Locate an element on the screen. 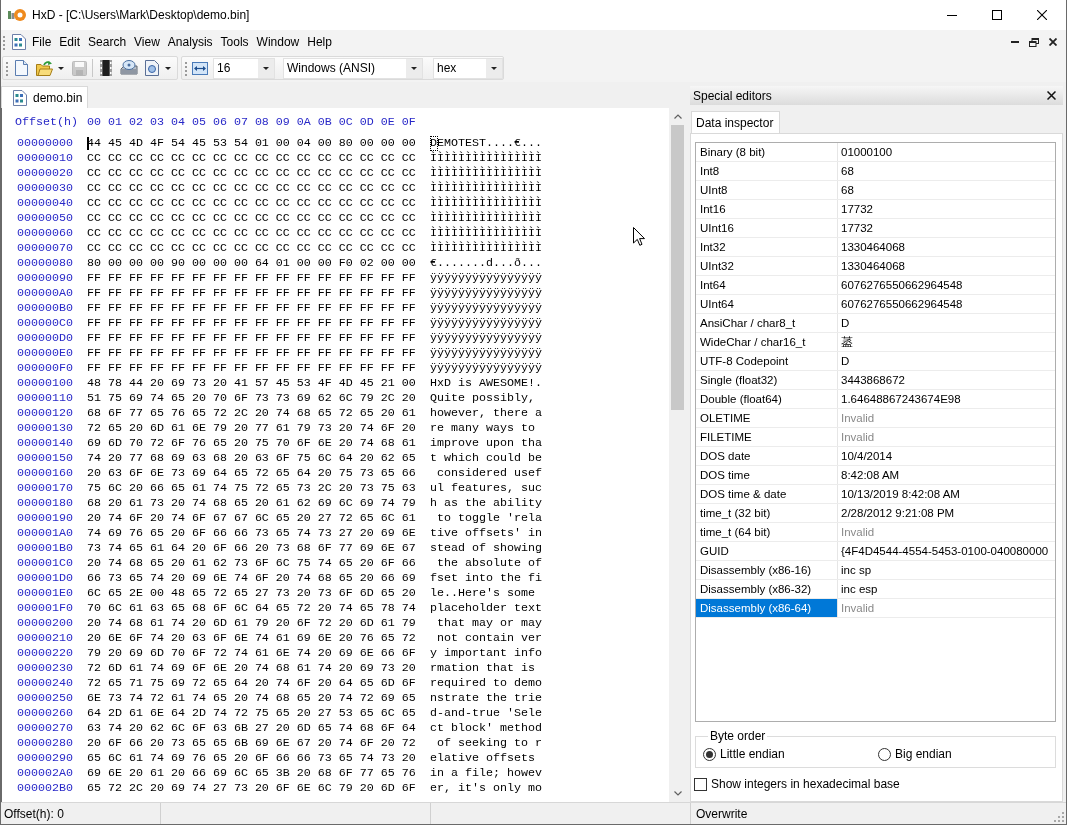 Image resolution: width=1067 pixels, height=825 pixels. field-value-cell-text: 䕄 is located at coordinates (847, 342).